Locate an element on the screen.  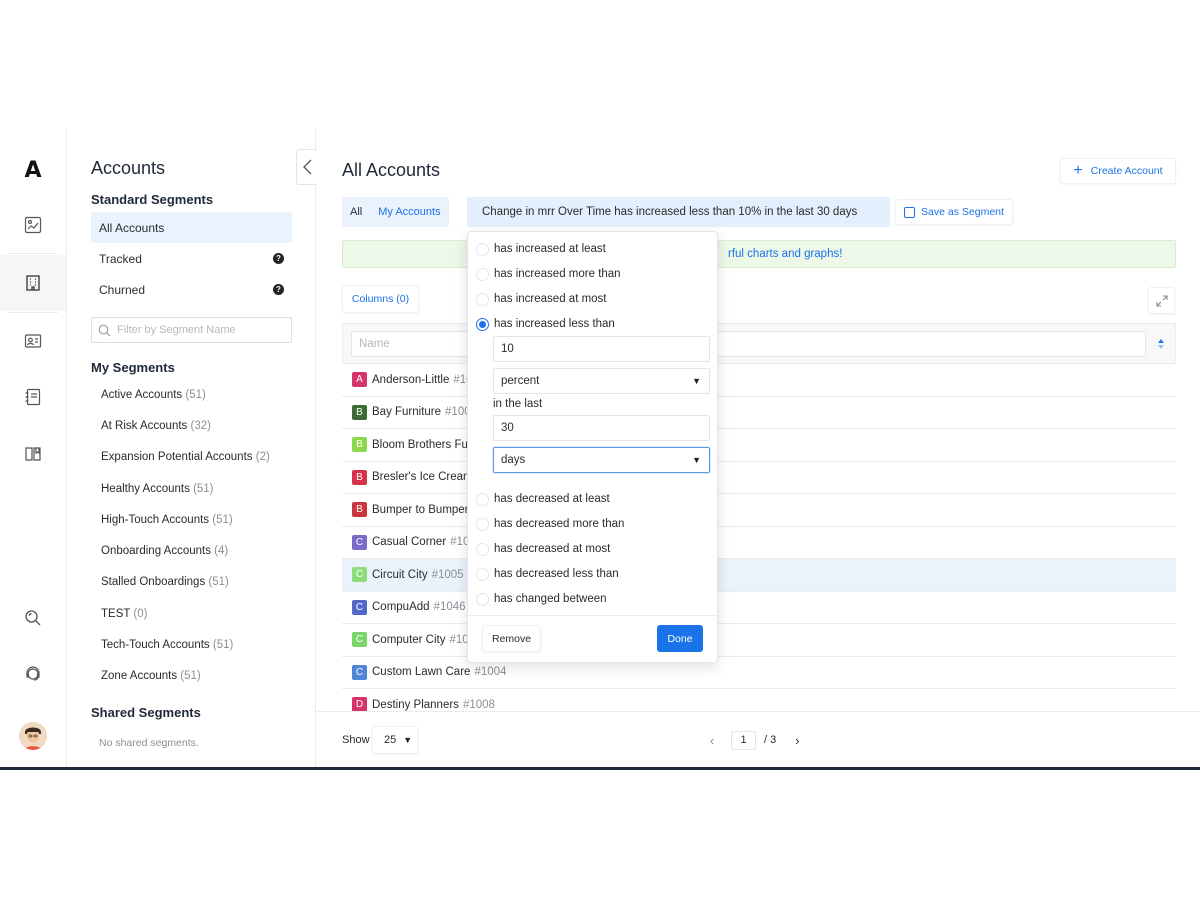
search-icon is located at coordinates (33, 618).